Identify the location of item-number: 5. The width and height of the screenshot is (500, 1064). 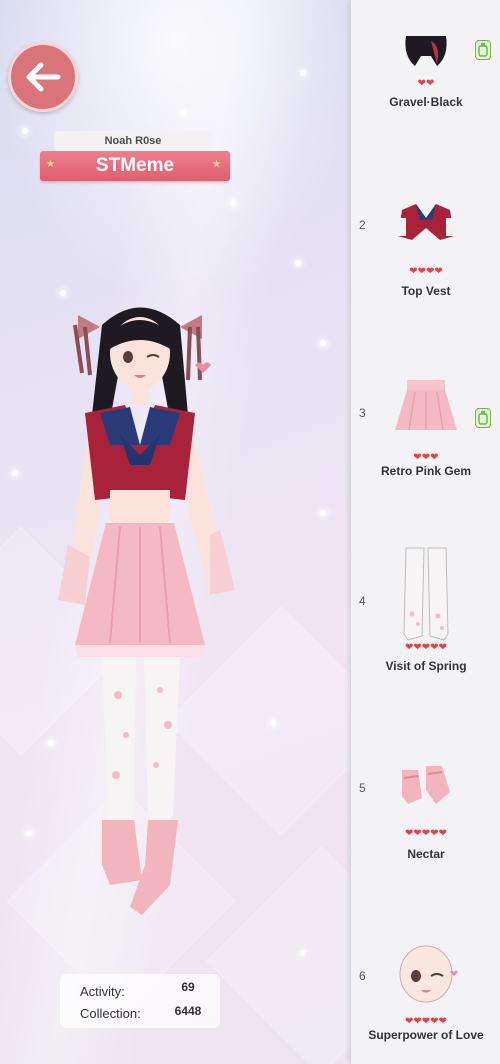
(362, 788).